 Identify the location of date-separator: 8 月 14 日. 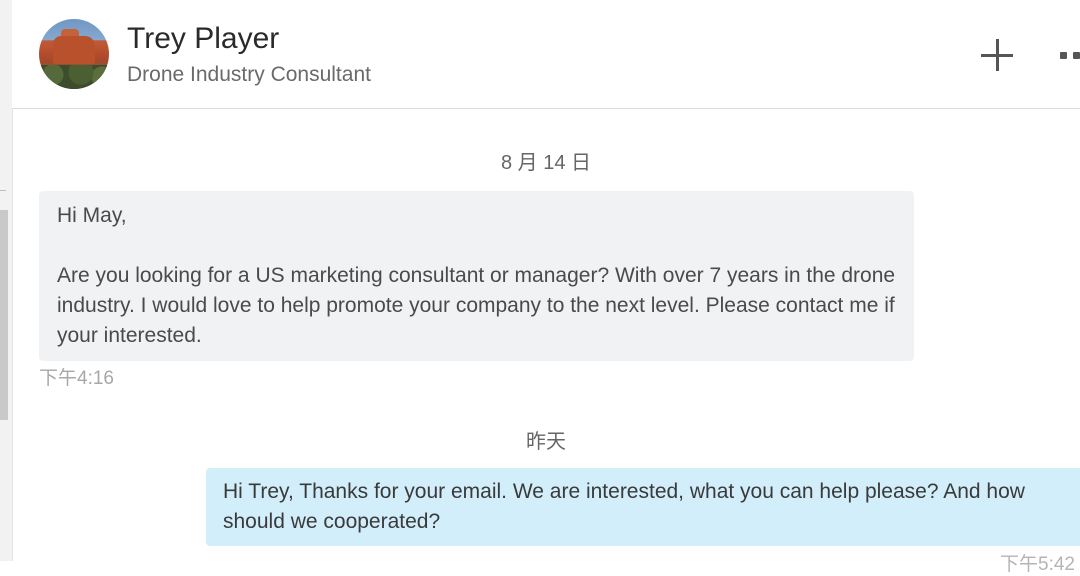
(546, 163).